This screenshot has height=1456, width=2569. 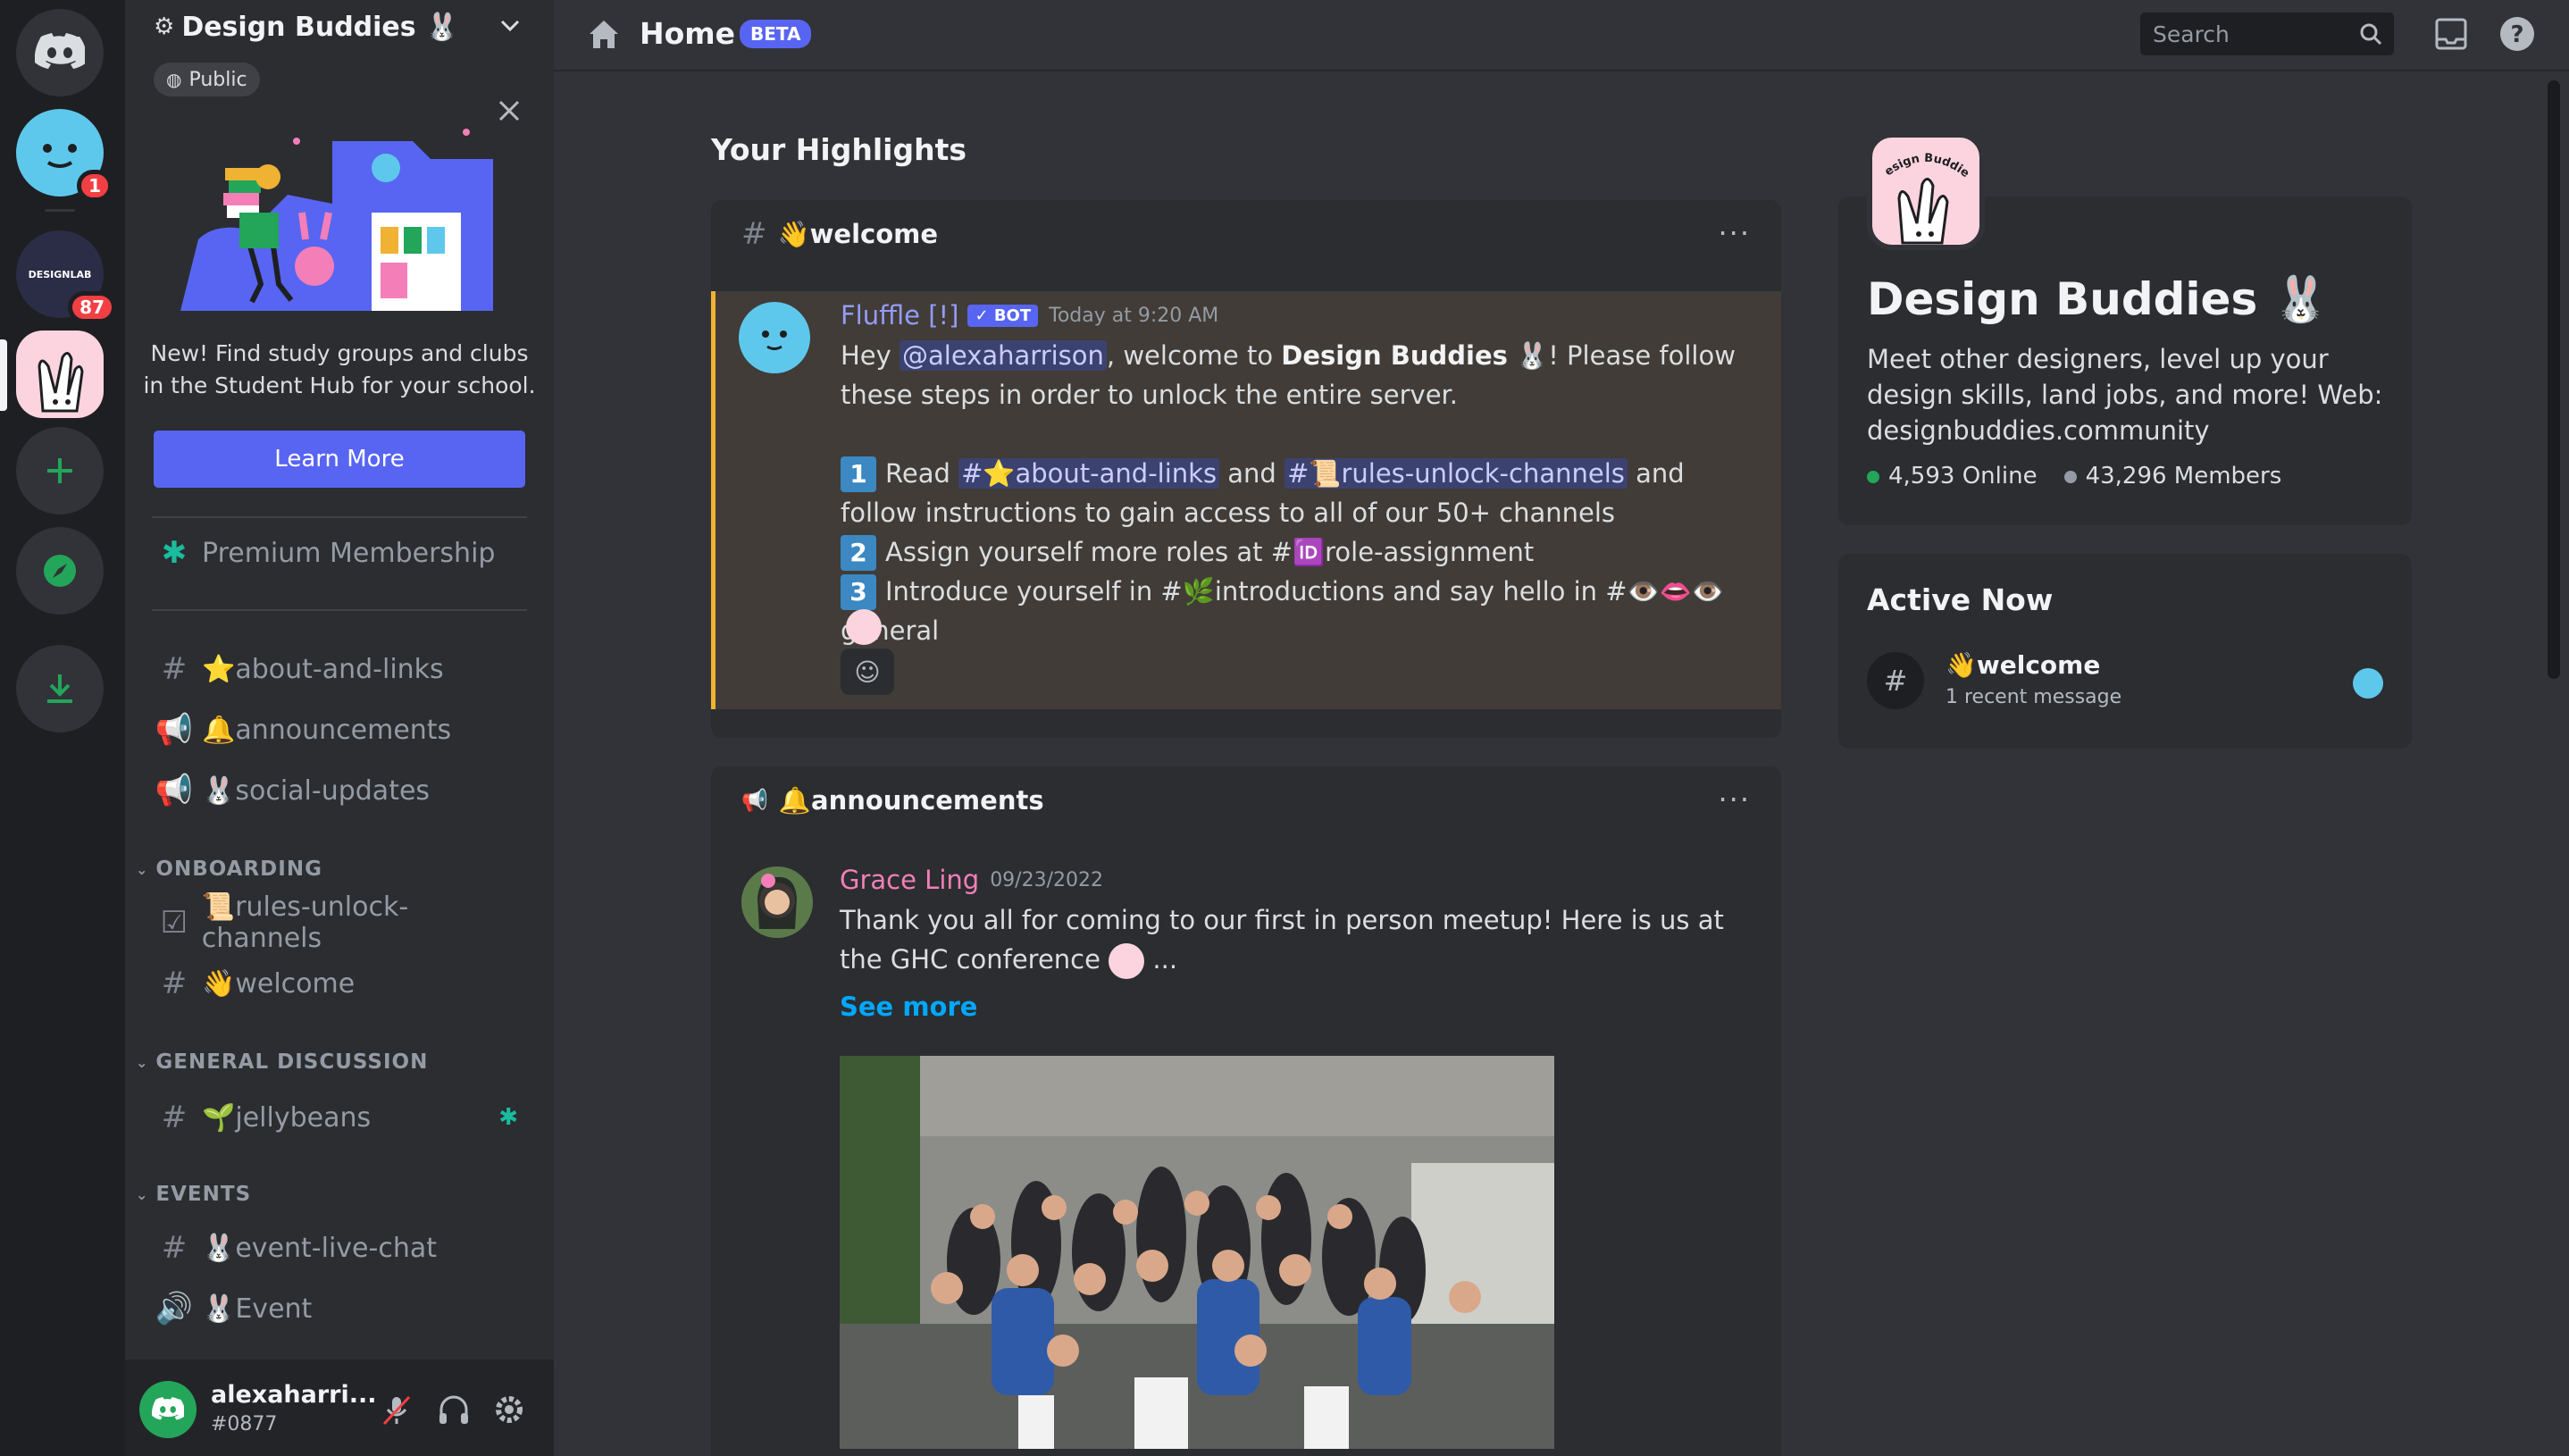 What do you see at coordinates (327, 730) in the screenshot?
I see `channel-label: 🔔announcements` at bounding box center [327, 730].